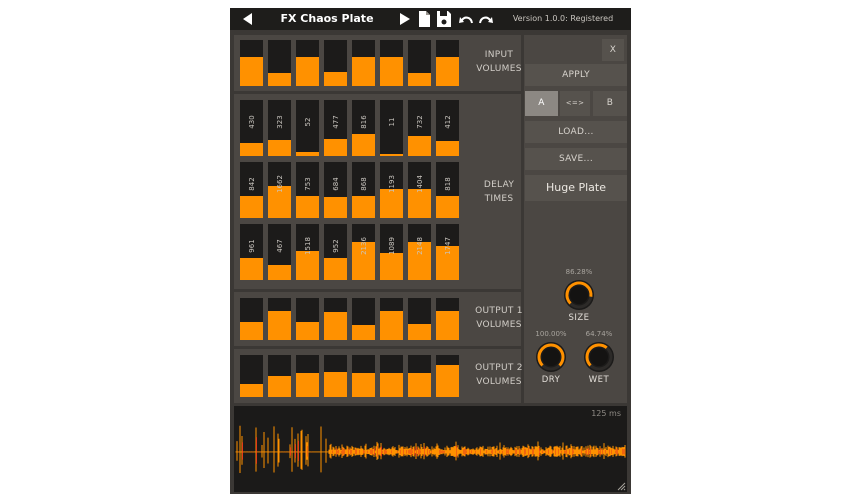 The height and width of the screenshot is (502, 860). I want to click on apply-button: APPLY, so click(576, 75).